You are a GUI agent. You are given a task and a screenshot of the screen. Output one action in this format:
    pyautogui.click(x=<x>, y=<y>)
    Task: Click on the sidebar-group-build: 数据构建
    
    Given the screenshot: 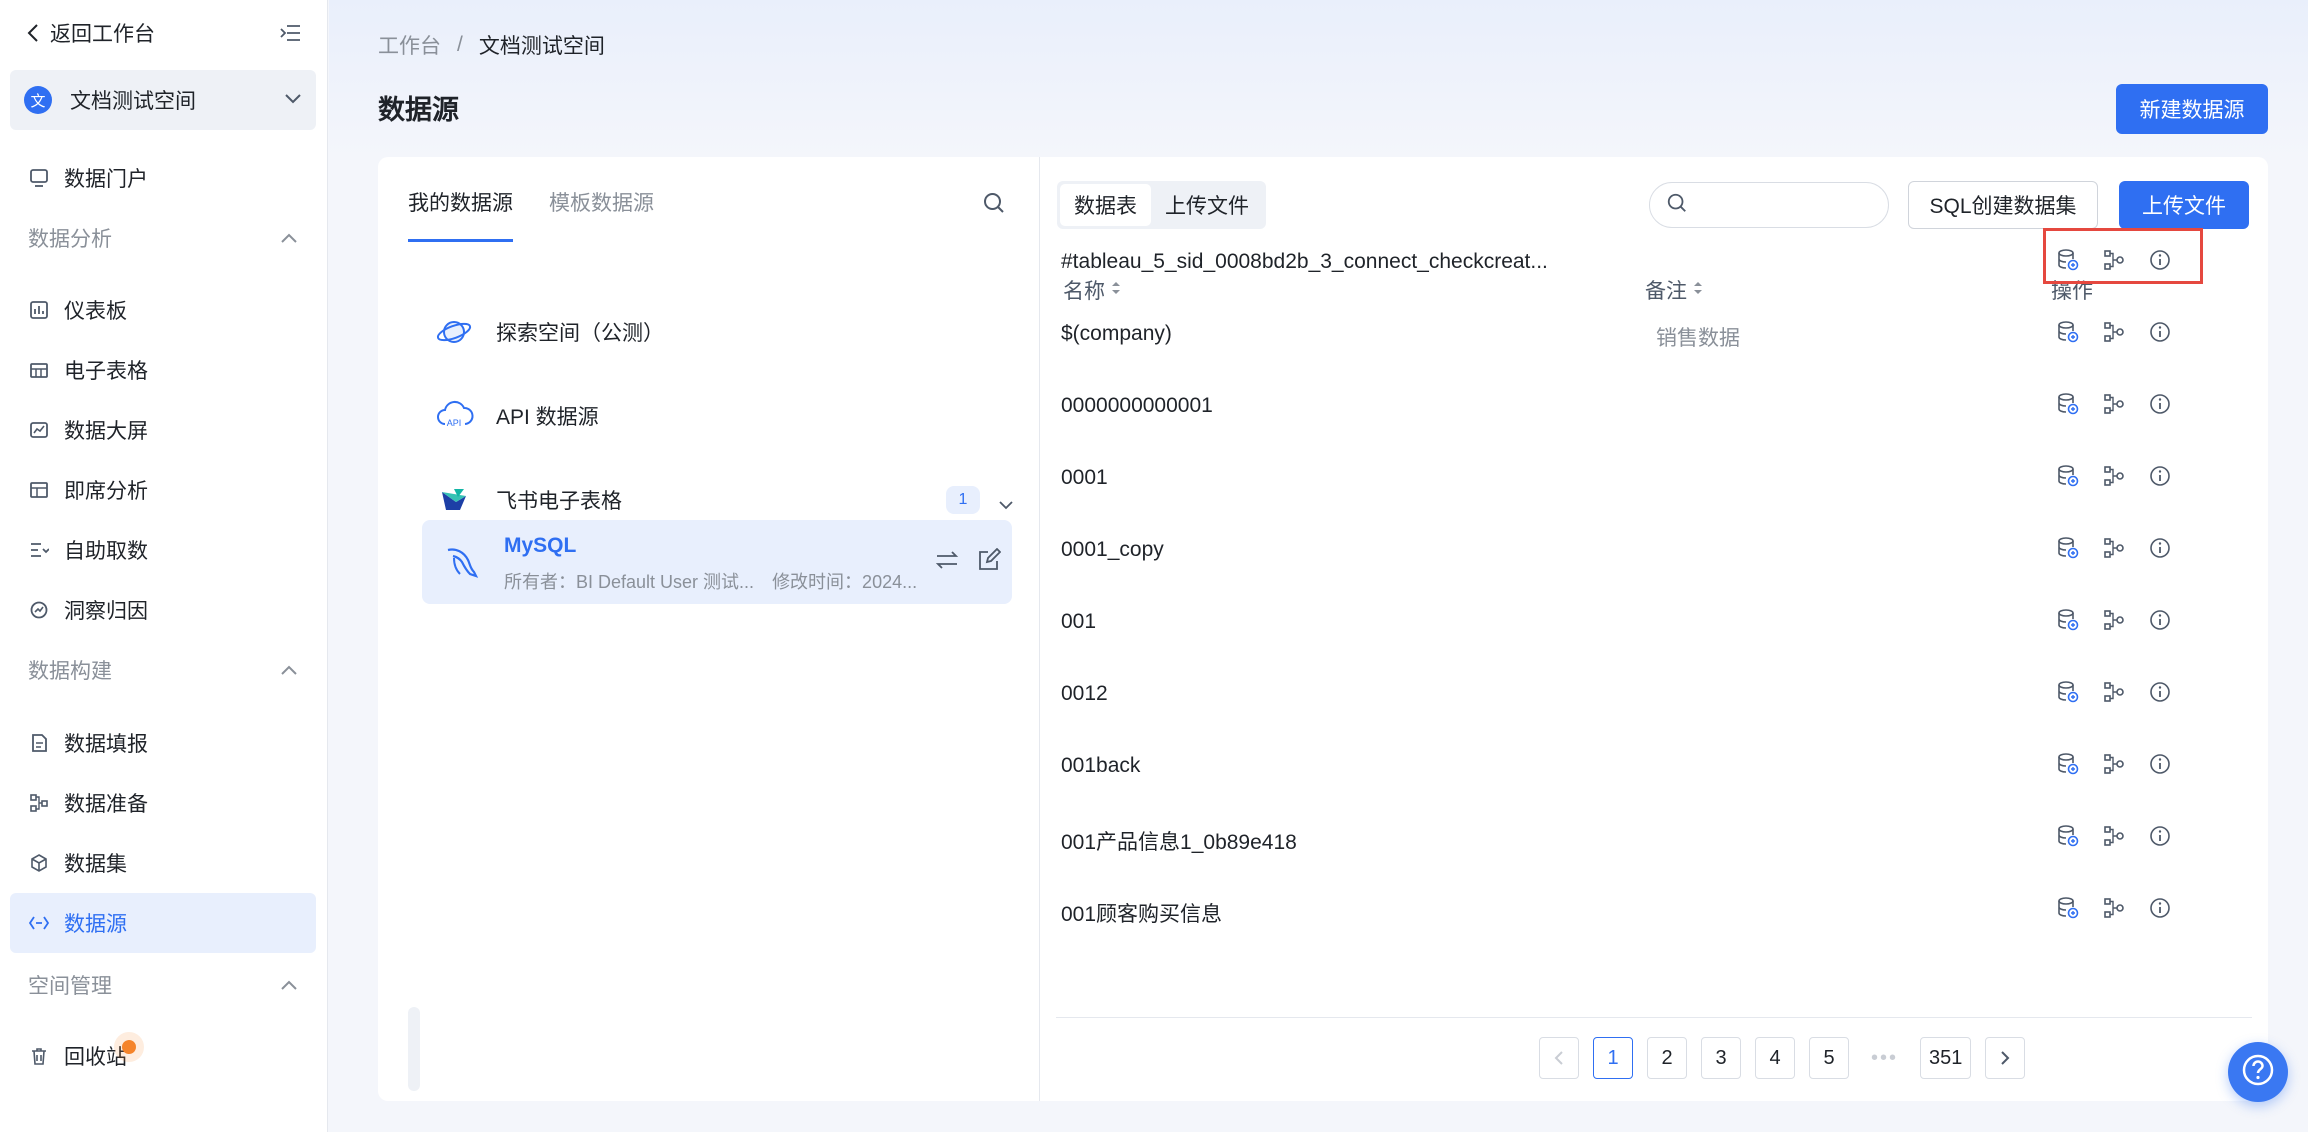 What is the action you would take?
    pyautogui.click(x=163, y=670)
    